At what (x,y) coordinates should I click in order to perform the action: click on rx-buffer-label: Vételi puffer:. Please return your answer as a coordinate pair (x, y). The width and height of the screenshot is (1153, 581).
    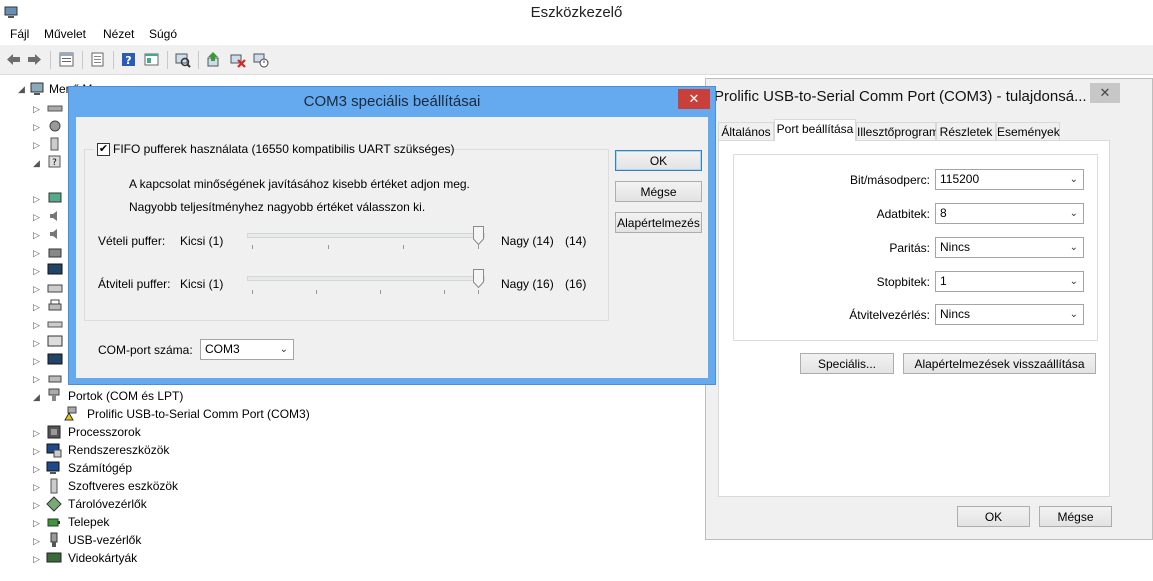
    Looking at the image, I should click on (132, 241).